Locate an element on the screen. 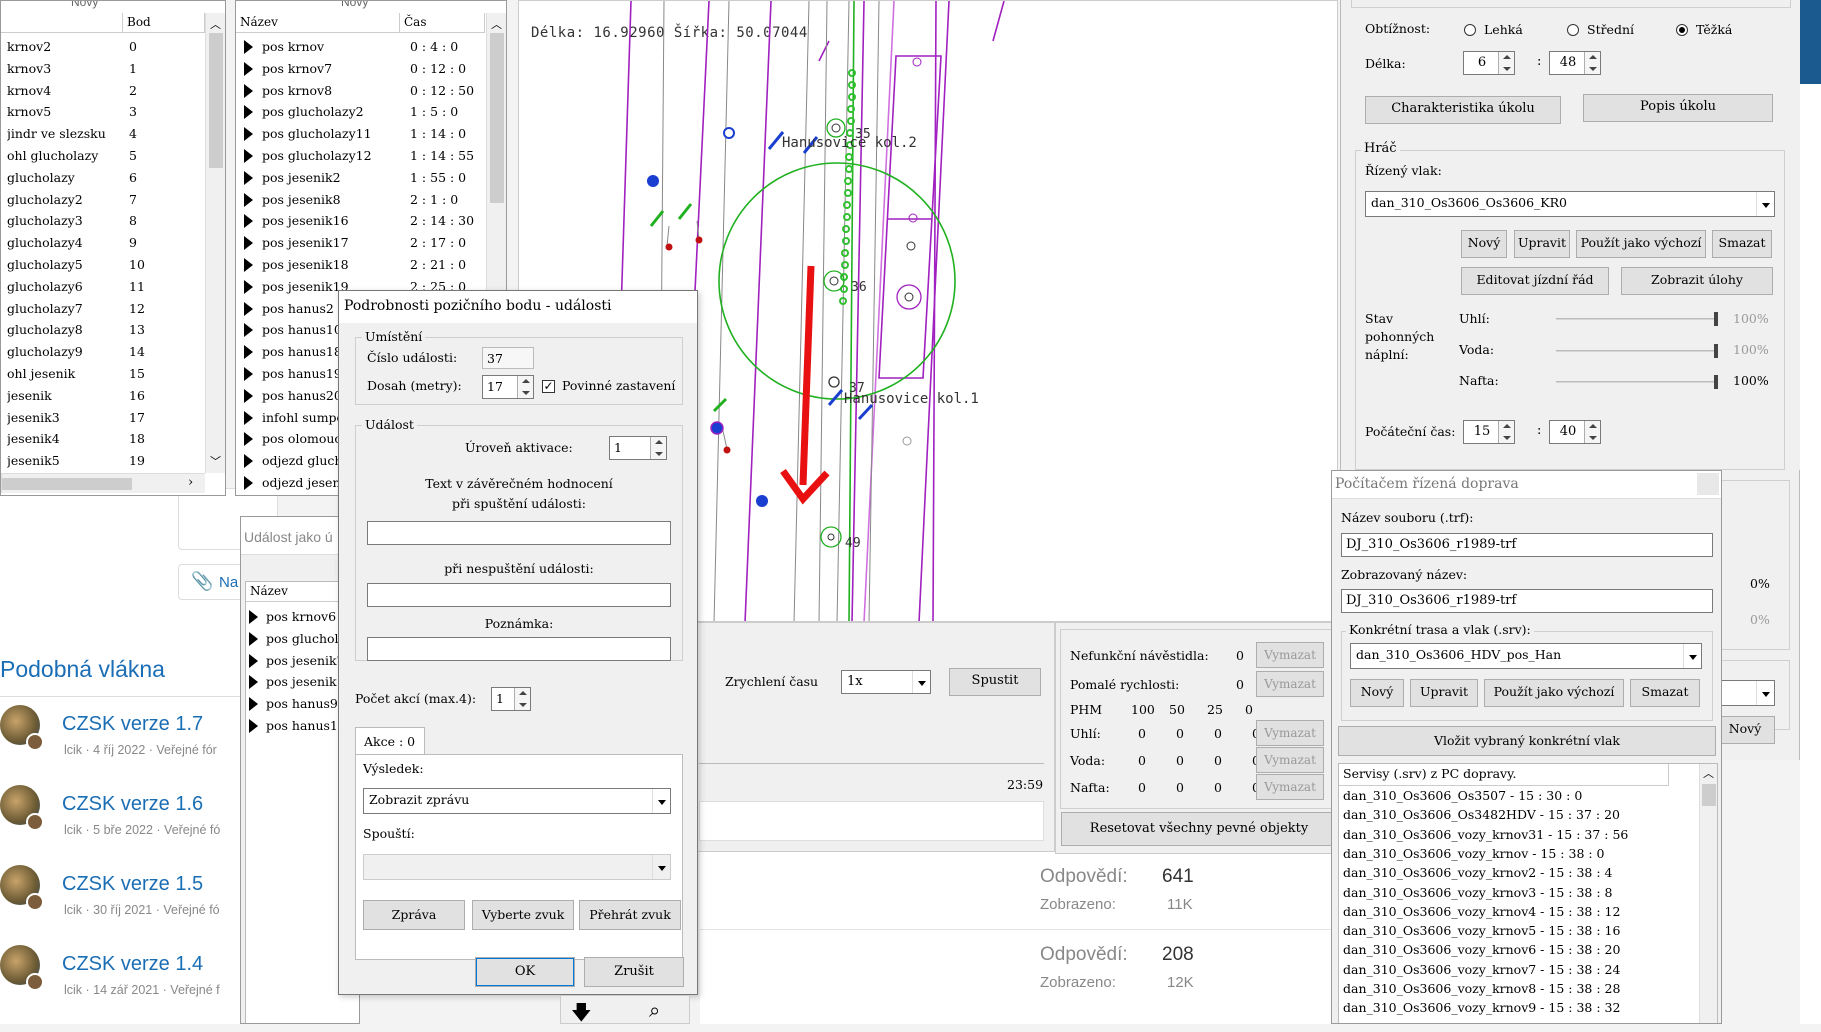 The height and width of the screenshot is (1032, 1821). delka-minutes-spin is located at coordinates (1592, 63).